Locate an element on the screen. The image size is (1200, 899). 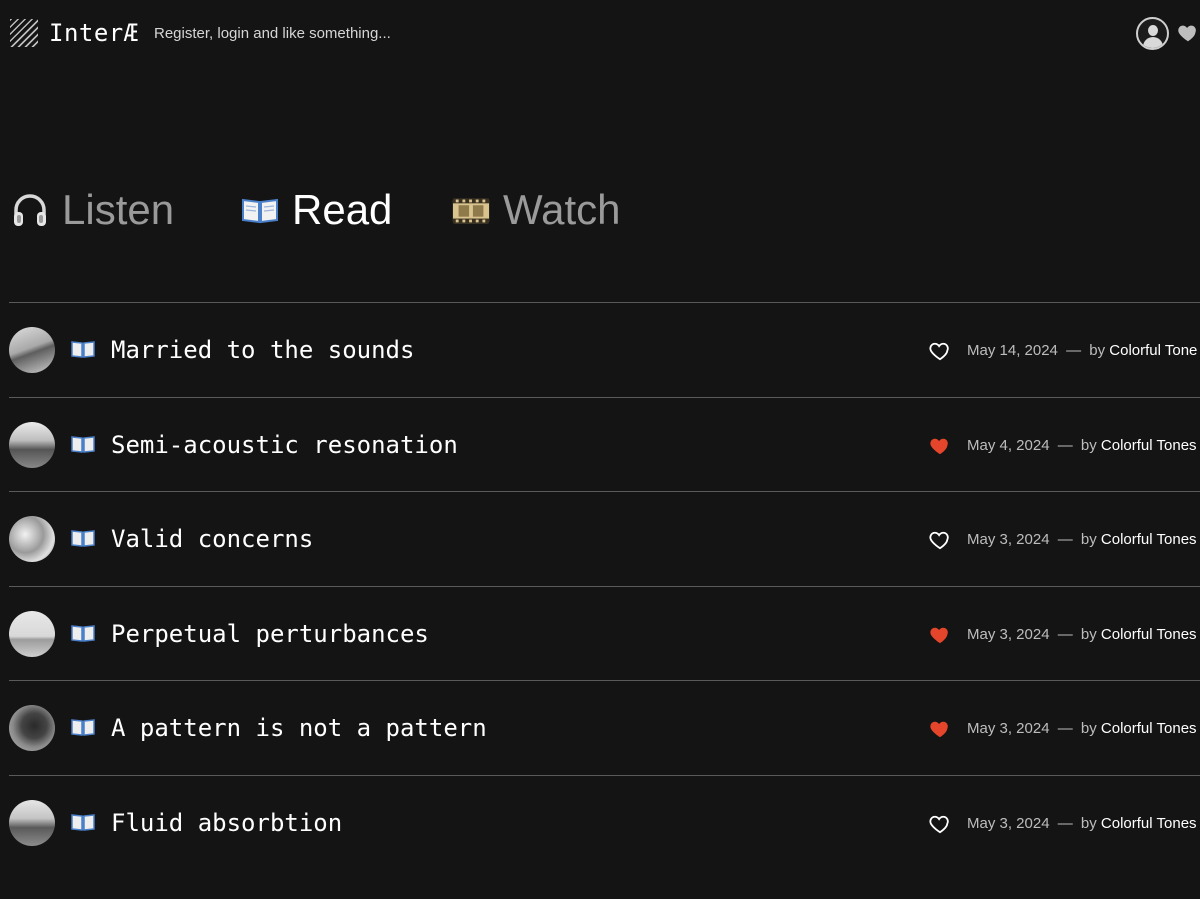
tab-read: Read is located at coordinates (316, 210).